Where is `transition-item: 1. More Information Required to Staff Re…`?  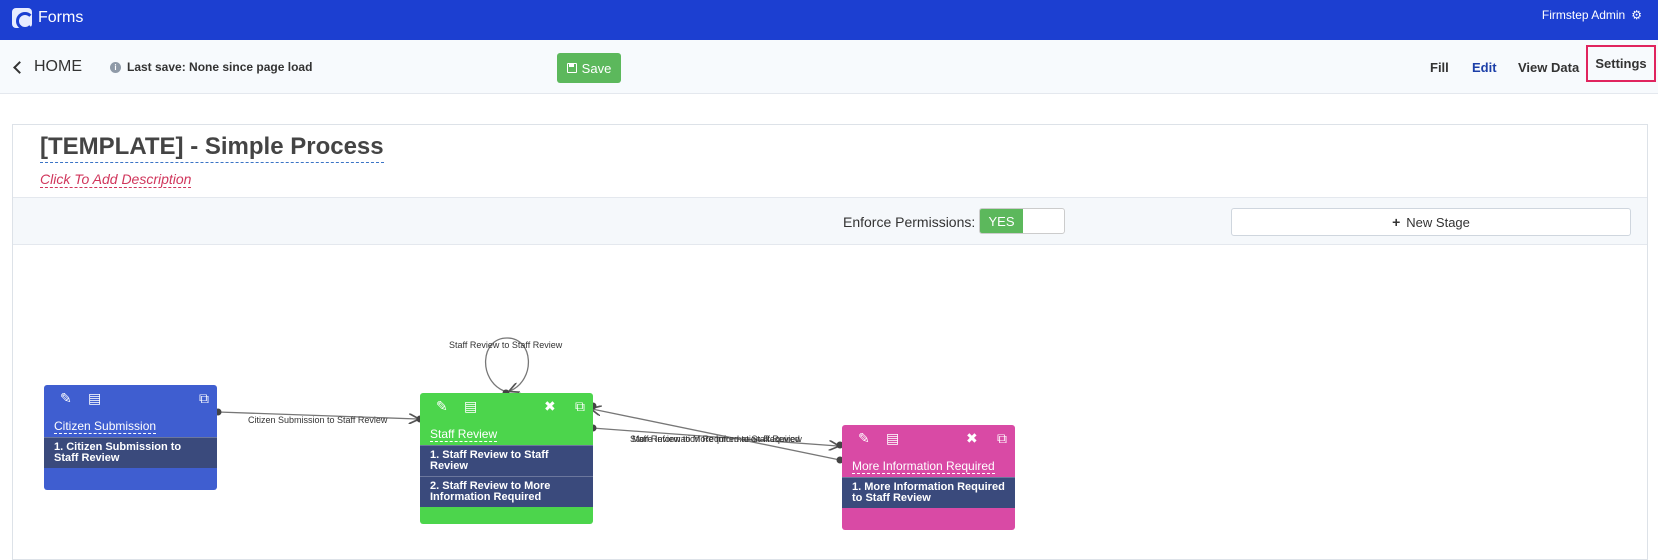 transition-item: 1. More Information Required to Staff Re… is located at coordinates (928, 492).